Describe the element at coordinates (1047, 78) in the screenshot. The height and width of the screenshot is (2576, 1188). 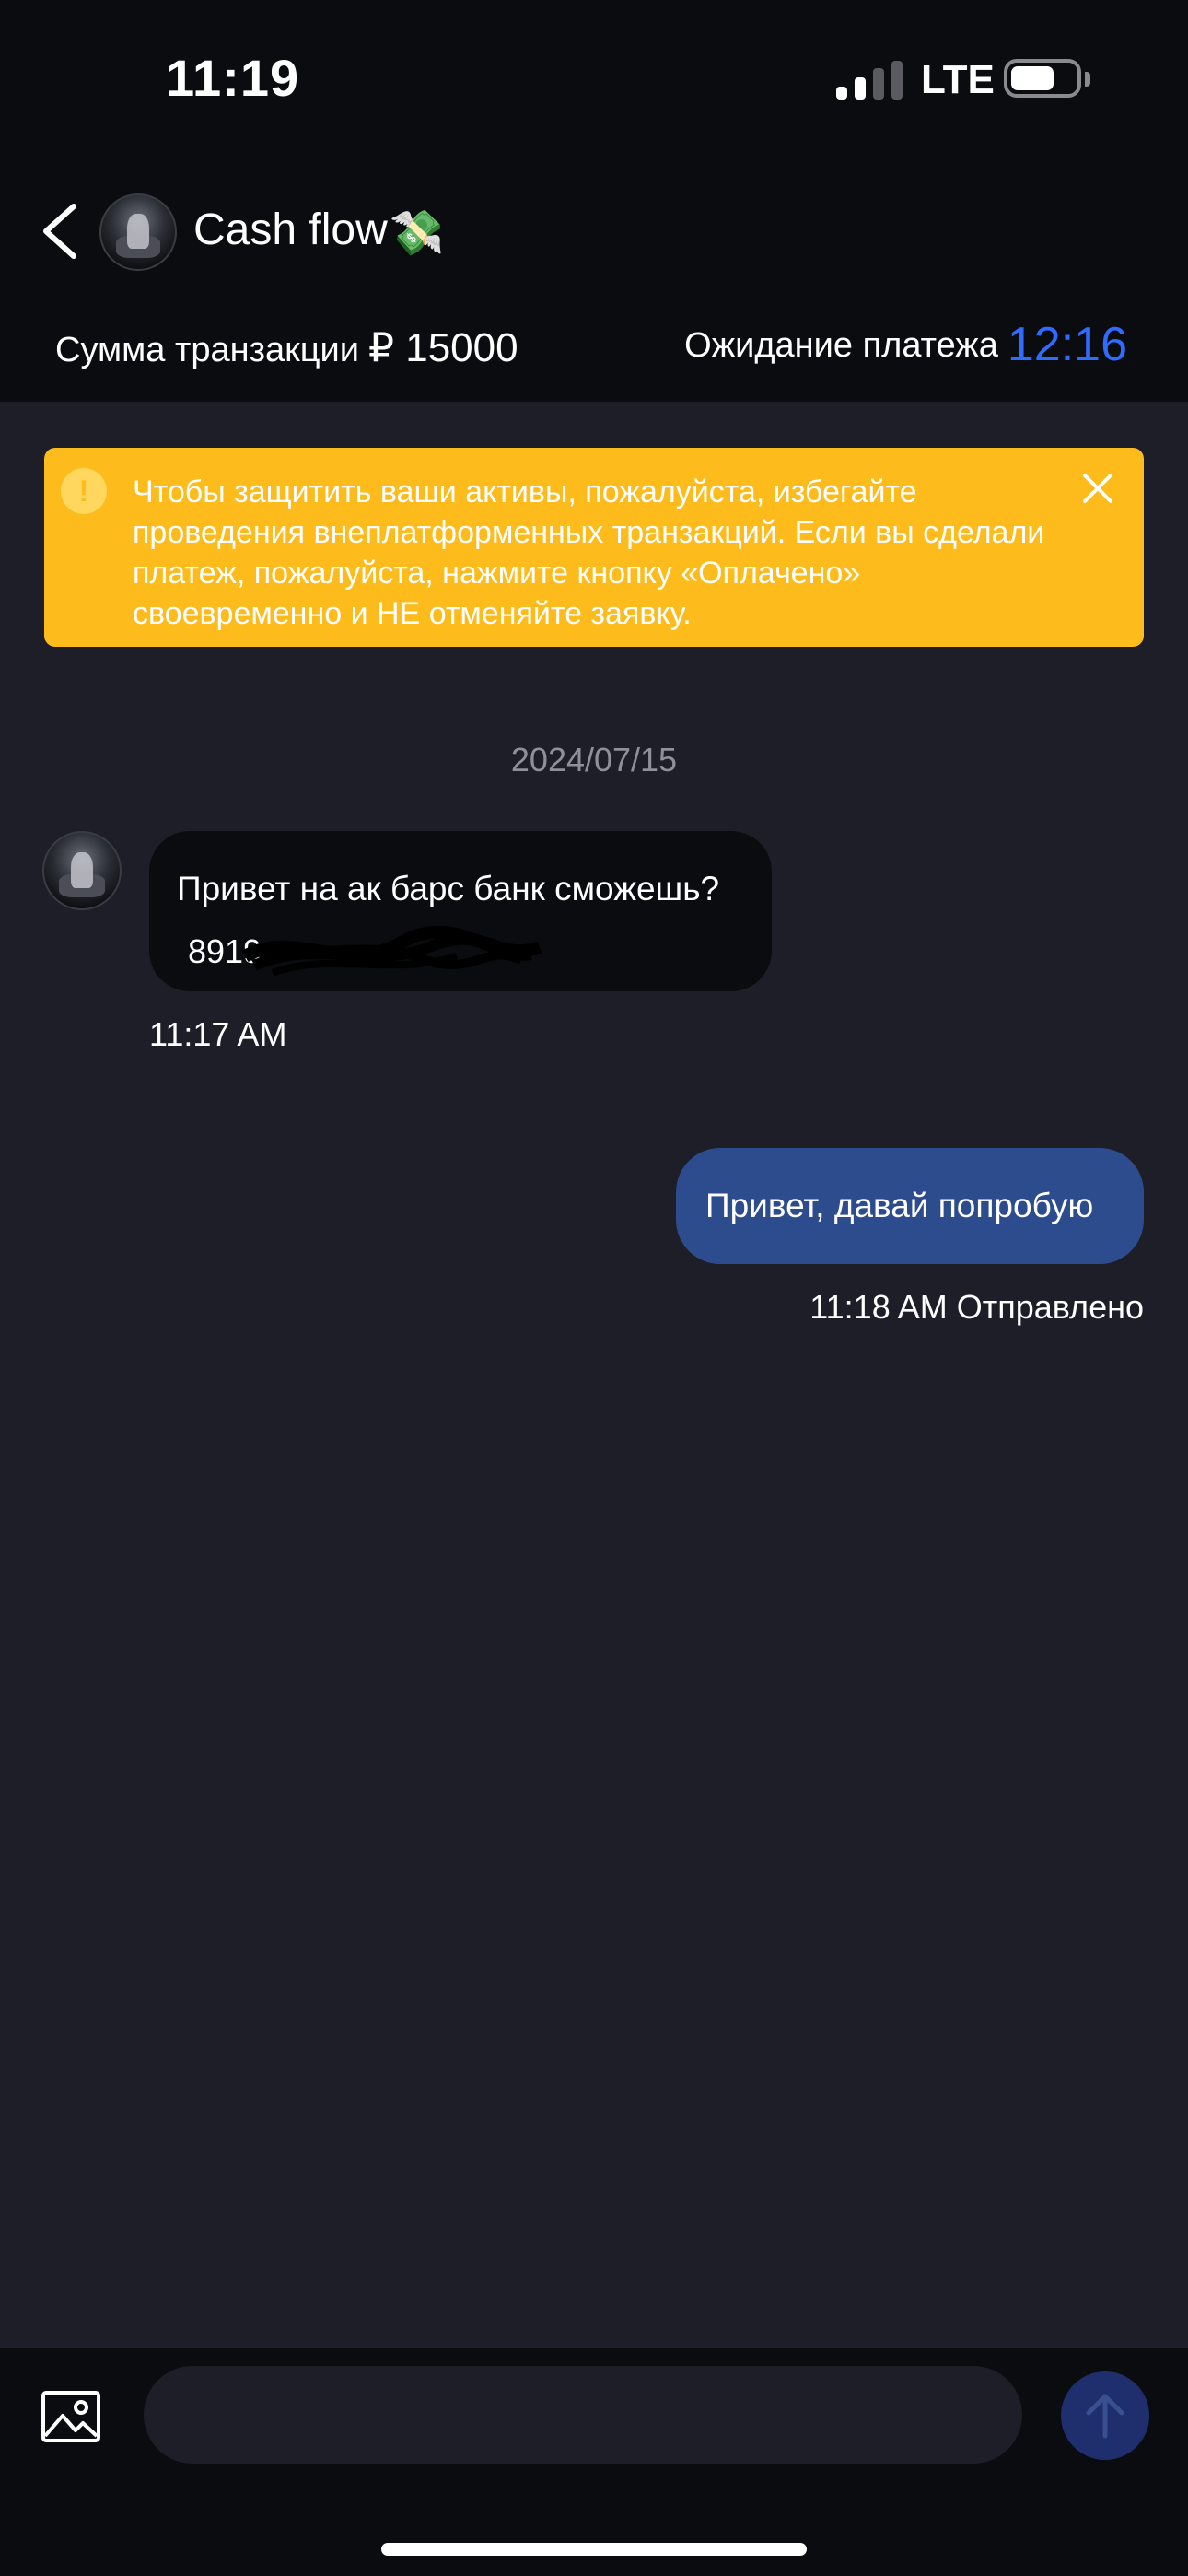
I see `battery-icon` at that location.